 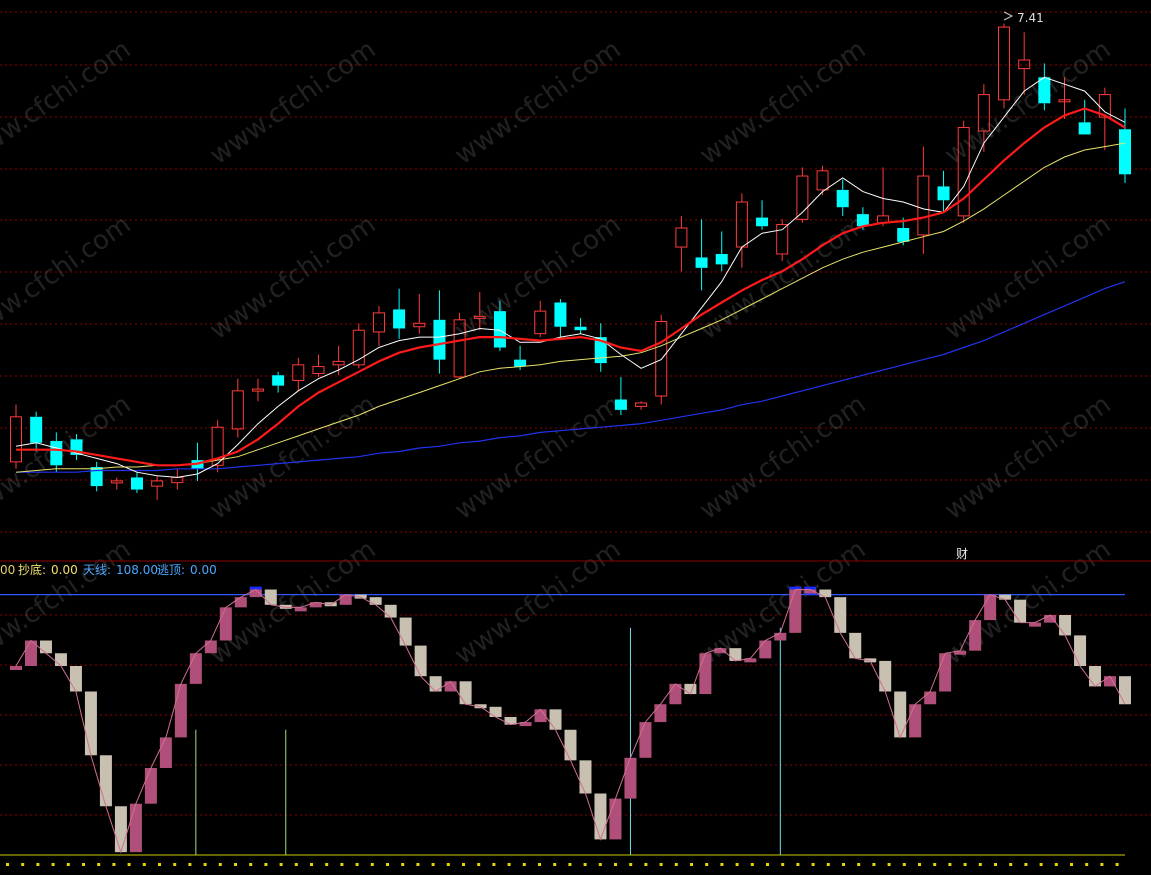 I want to click on max-label: 7.41, so click(x=1030, y=18).